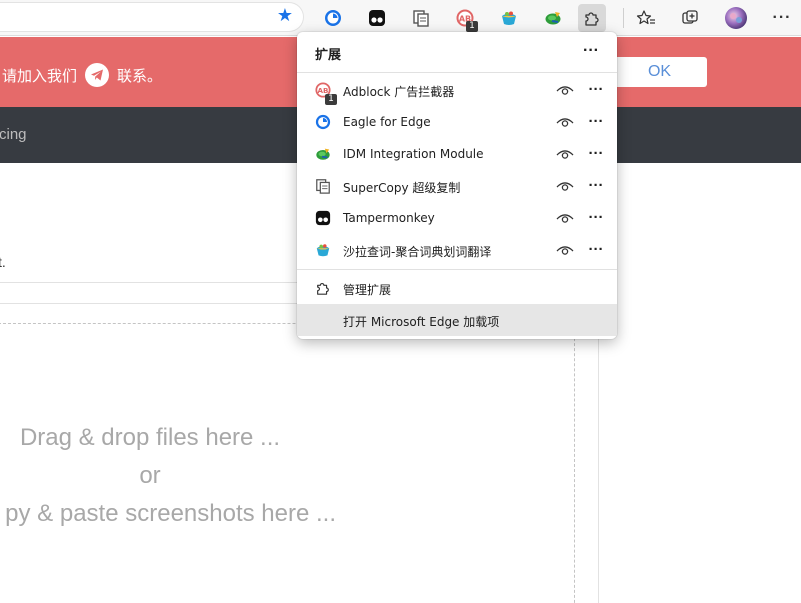 This screenshot has width=801, height=603. I want to click on collections-icon, so click(690, 17).